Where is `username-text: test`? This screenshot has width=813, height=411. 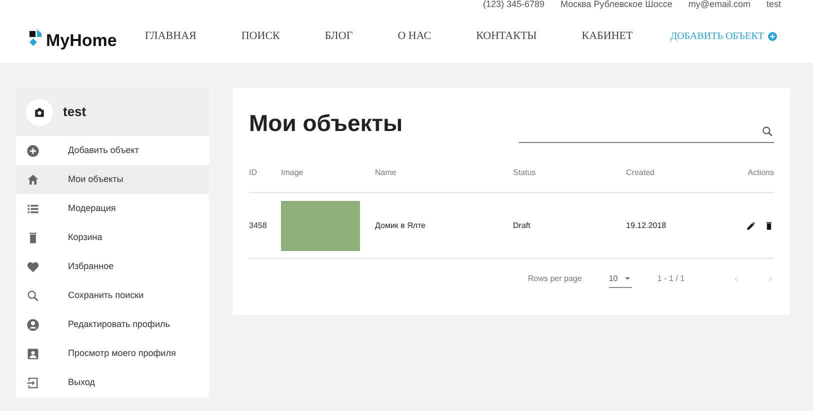
username-text: test is located at coordinates (773, 6).